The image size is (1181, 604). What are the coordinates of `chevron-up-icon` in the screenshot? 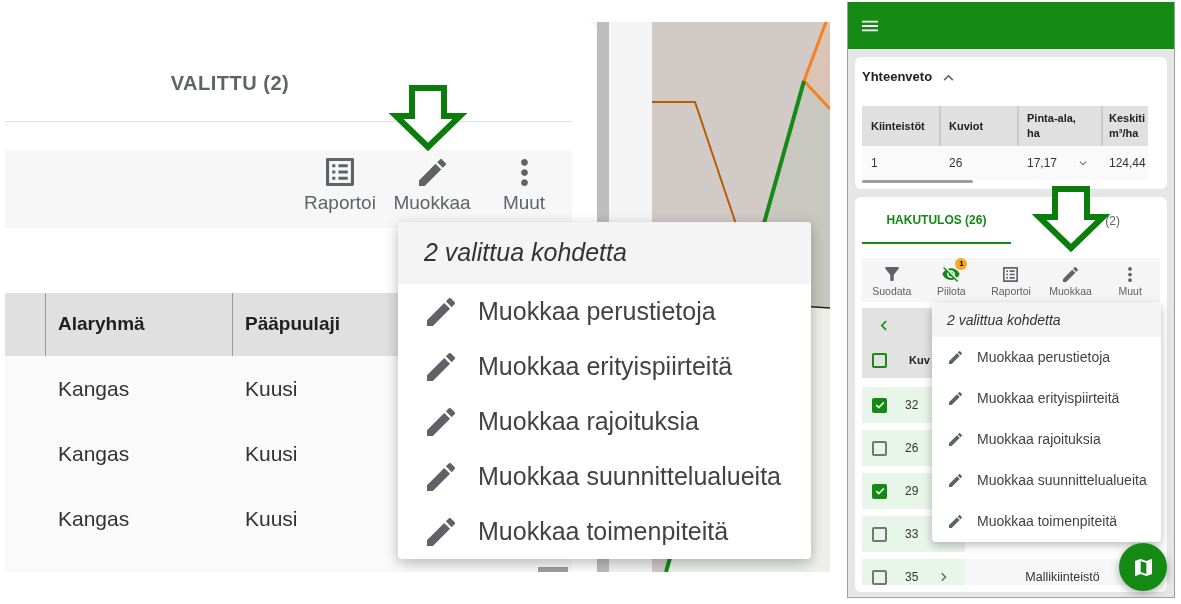 It's located at (949, 77).